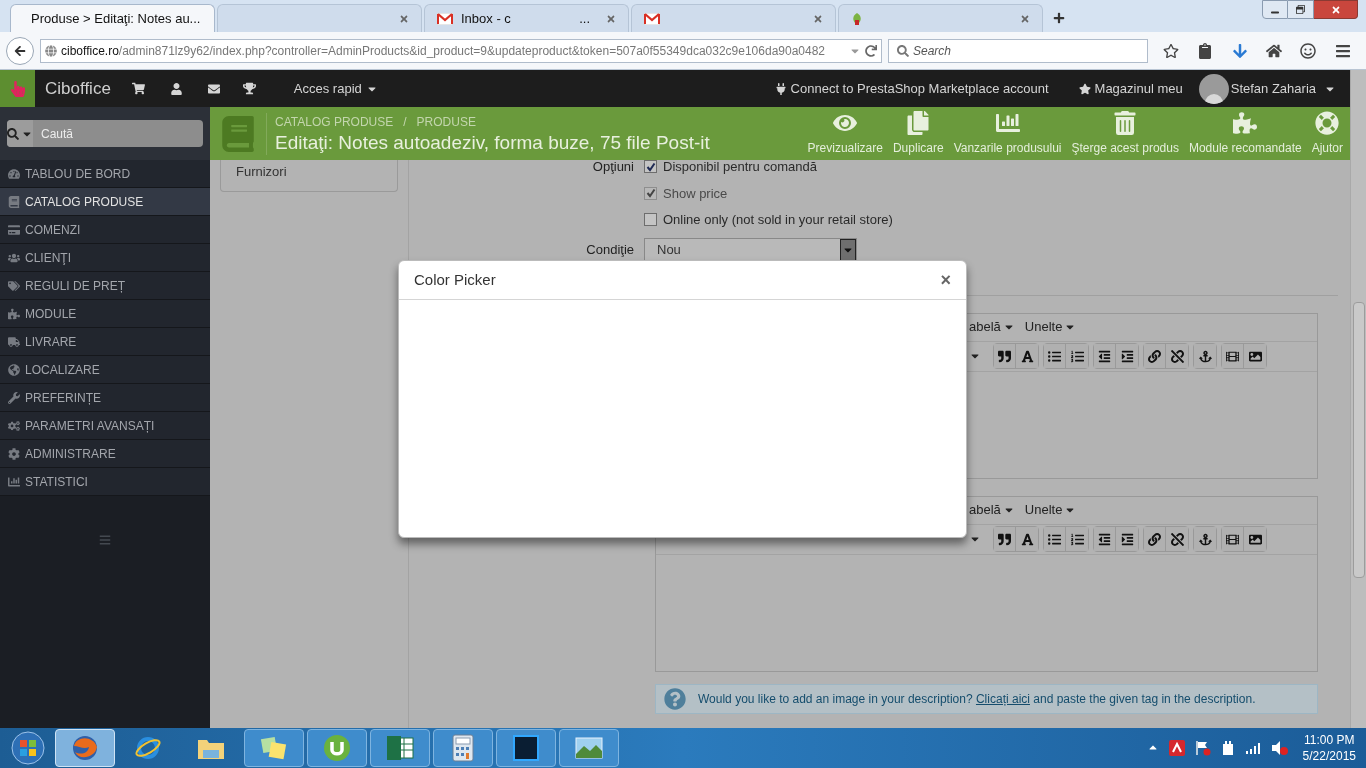 Image resolution: width=1366 pixels, height=768 pixels. Describe the element at coordinates (105, 342) in the screenshot. I see `sidebar-item: LIVRARE` at that location.